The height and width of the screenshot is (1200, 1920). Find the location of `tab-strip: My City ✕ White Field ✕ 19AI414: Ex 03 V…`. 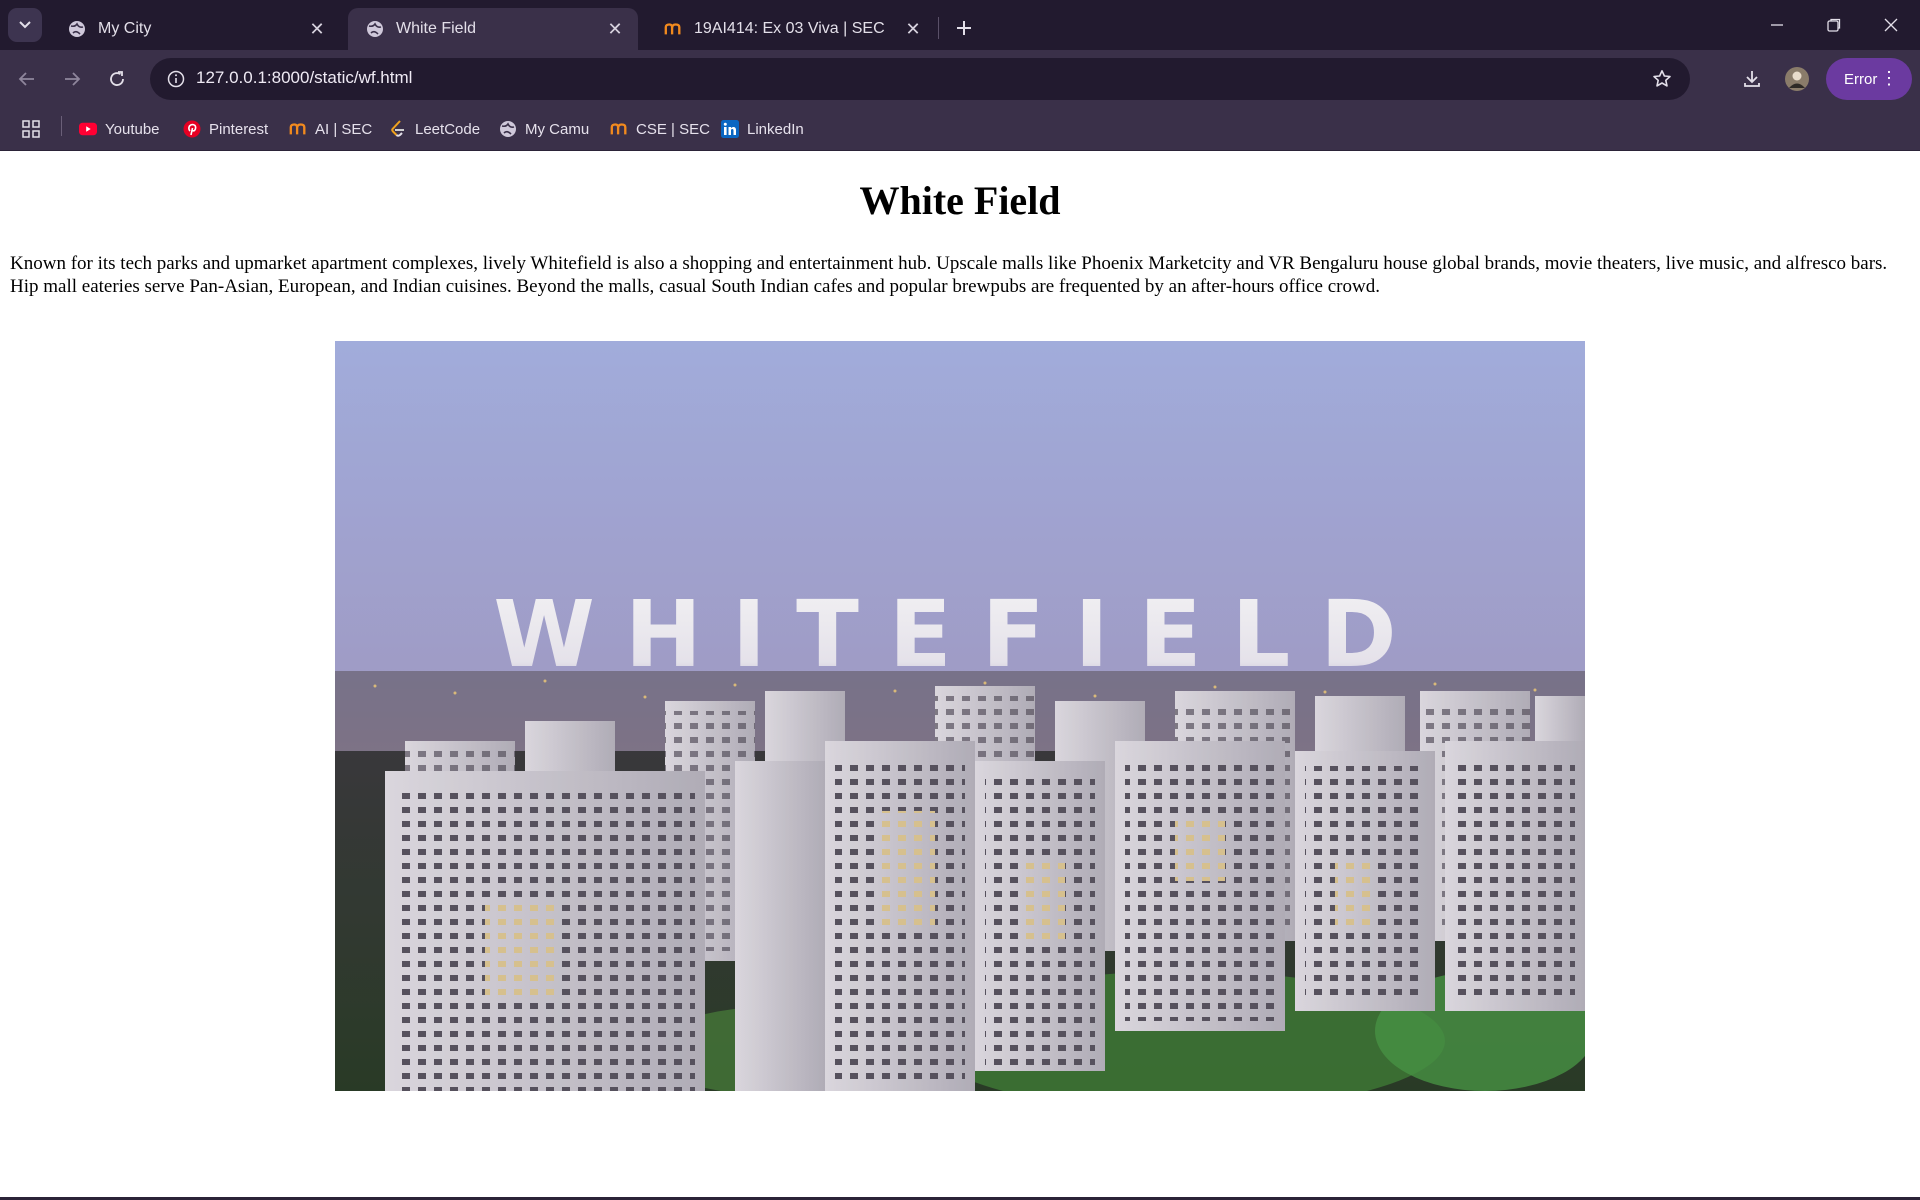

tab-strip: My City ✕ White Field ✕ 19AI414: Ex 03 V… is located at coordinates (960, 25).